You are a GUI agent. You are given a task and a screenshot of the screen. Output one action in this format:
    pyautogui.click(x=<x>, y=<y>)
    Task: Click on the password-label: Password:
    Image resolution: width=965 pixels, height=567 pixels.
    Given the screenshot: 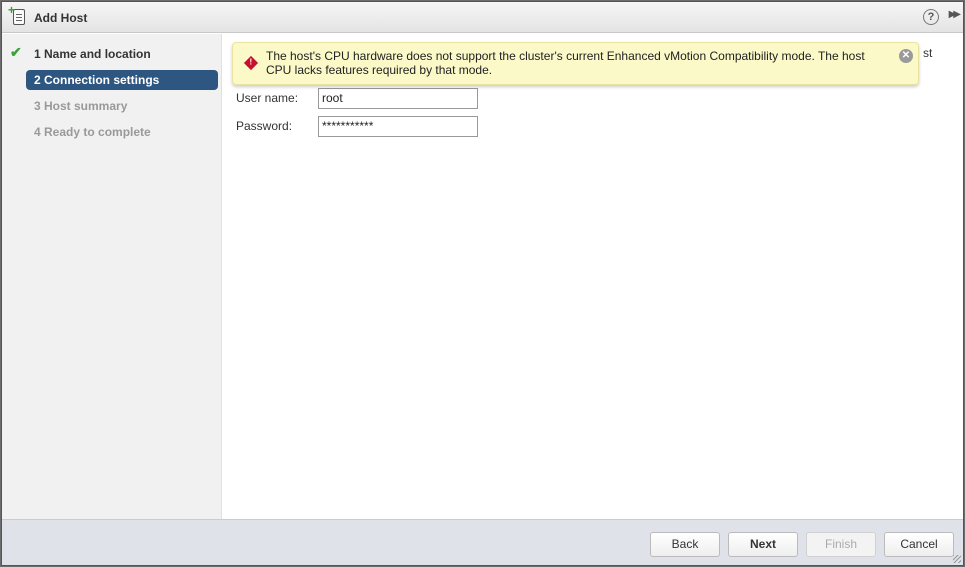 What is the action you would take?
    pyautogui.click(x=264, y=126)
    